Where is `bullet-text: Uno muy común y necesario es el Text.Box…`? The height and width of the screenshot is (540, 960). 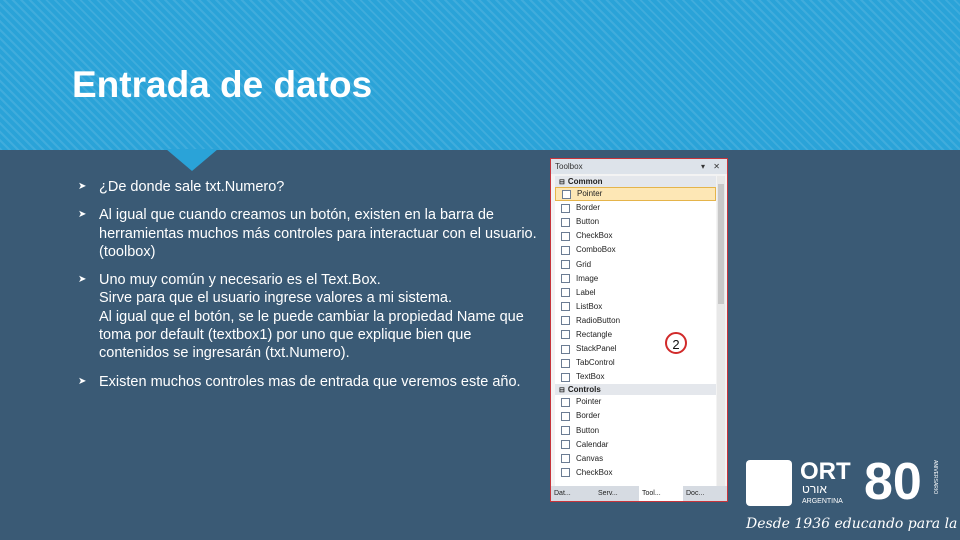
bullet-text: Uno muy común y necesario es el Text.Box… is located at coordinates (311, 317).